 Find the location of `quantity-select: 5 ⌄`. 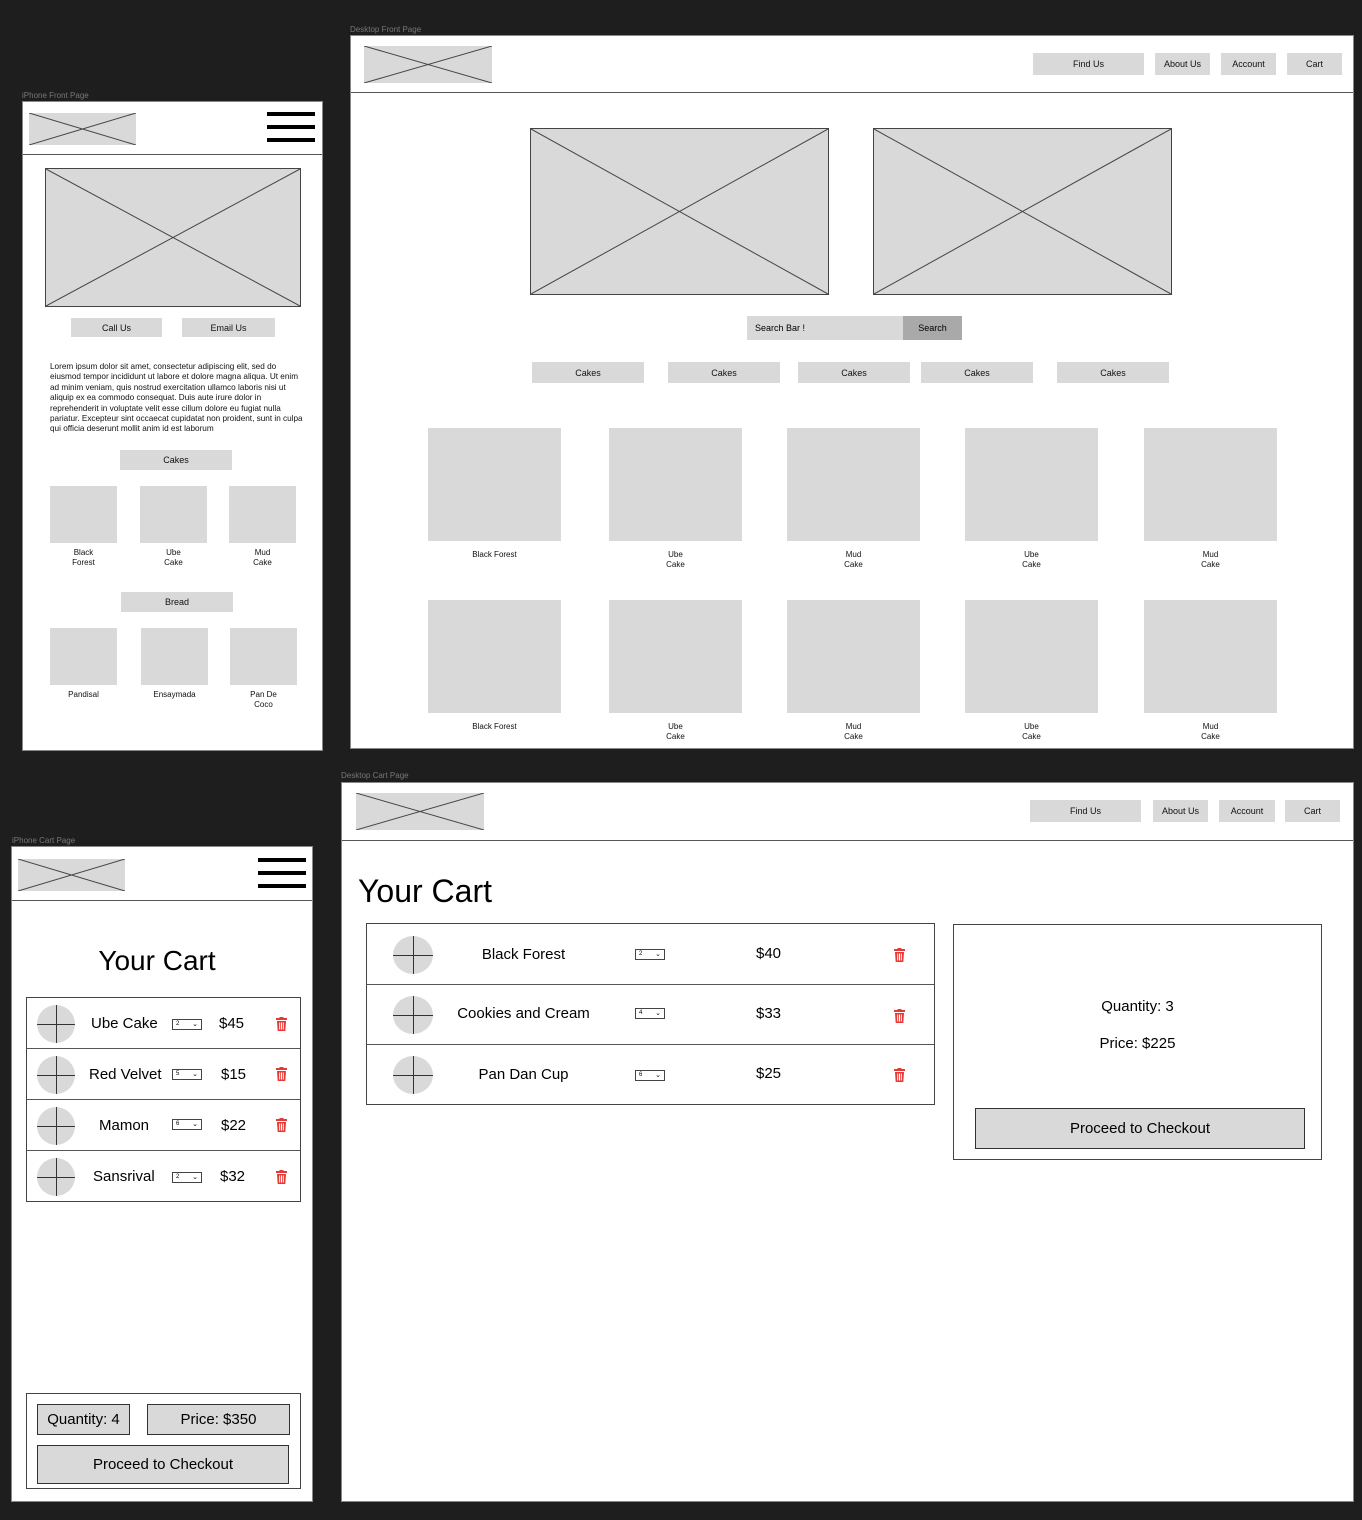

quantity-select: 5 ⌄ is located at coordinates (187, 1074).